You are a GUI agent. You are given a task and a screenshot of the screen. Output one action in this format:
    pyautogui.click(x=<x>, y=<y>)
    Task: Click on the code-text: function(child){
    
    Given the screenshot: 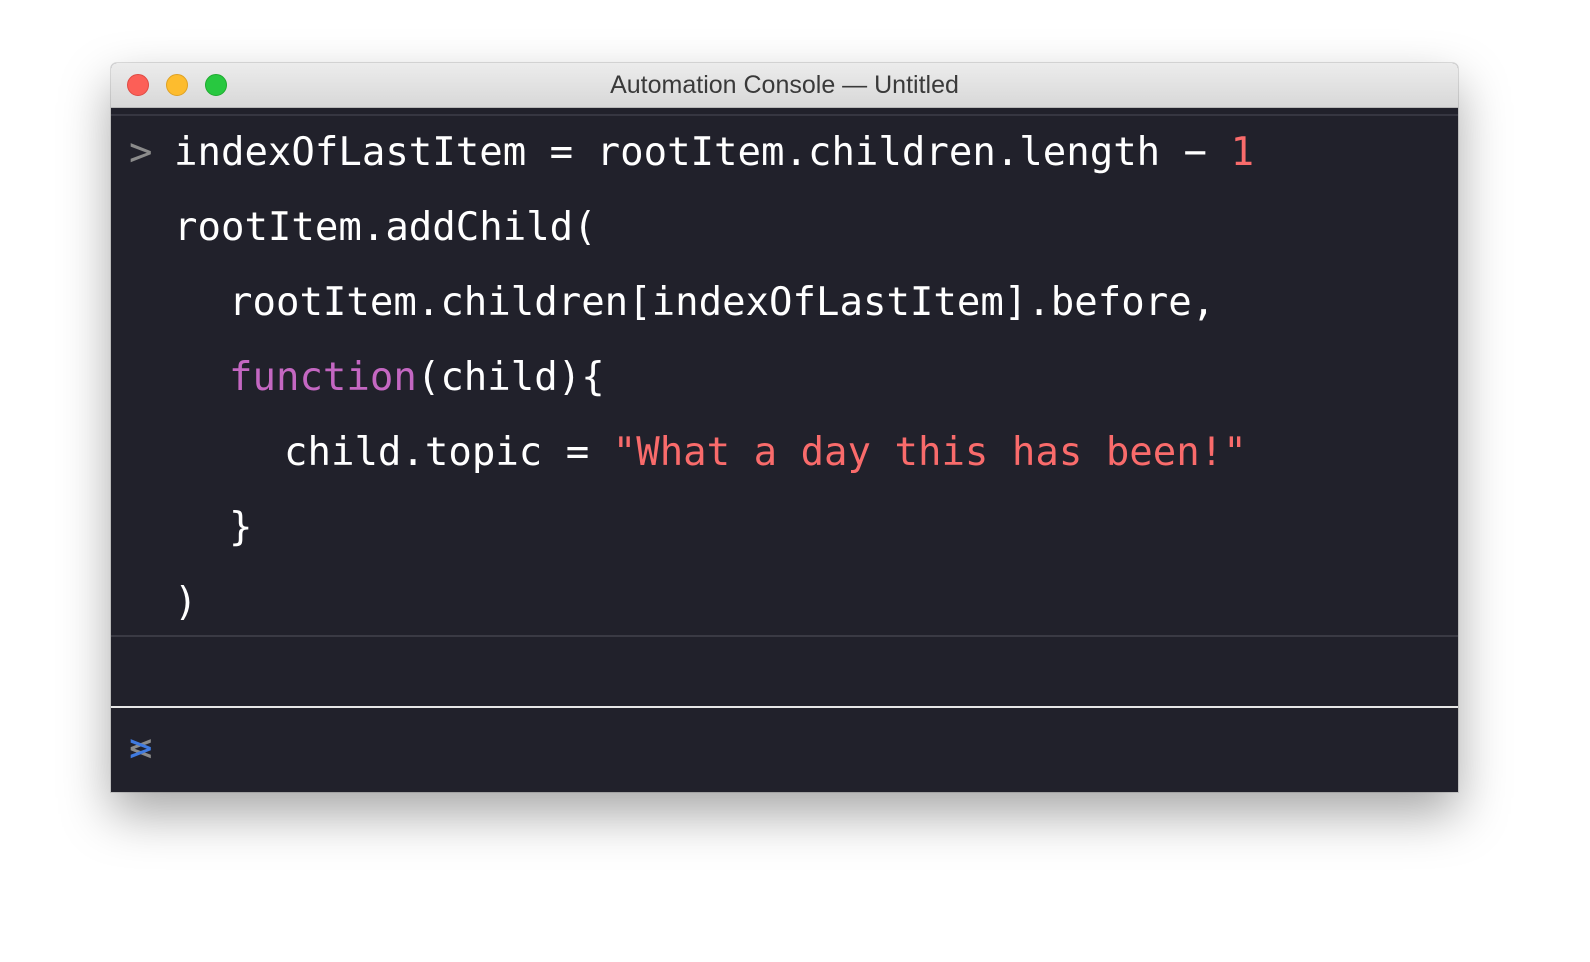 What is the action you would take?
    pyautogui.click(x=417, y=377)
    